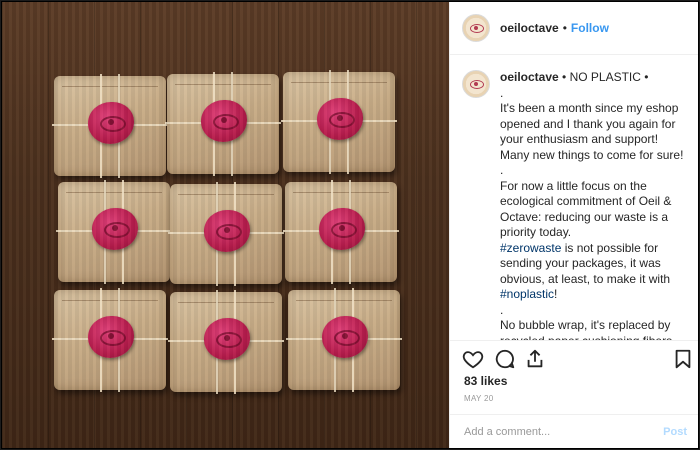 The image size is (700, 450). What do you see at coordinates (527, 294) in the screenshot?
I see `hashtag-link: #noplastic` at bounding box center [527, 294].